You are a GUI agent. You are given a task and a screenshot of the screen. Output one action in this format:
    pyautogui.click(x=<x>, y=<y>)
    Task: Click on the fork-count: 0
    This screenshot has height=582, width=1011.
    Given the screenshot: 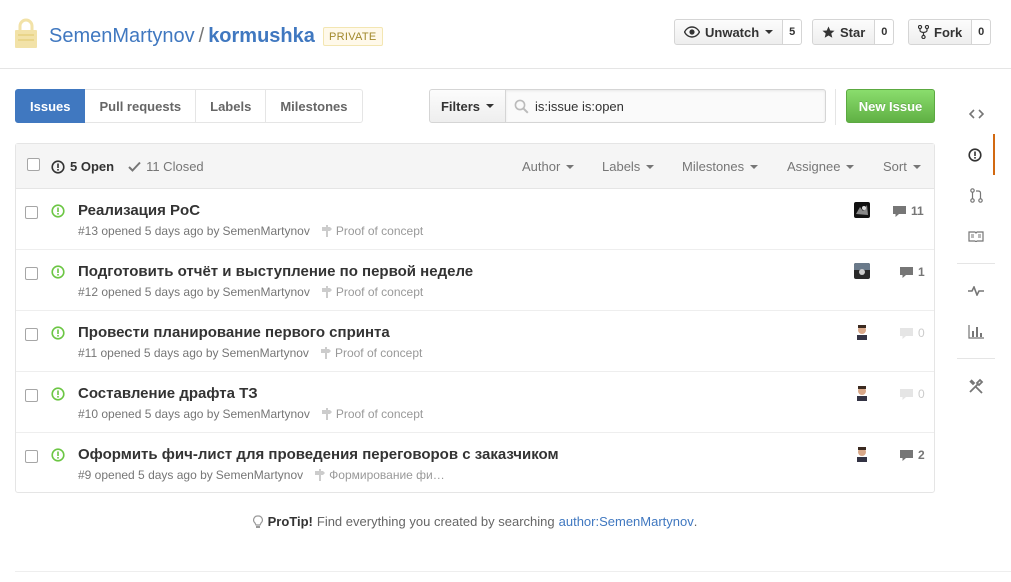 What is the action you would take?
    pyautogui.click(x=982, y=32)
    